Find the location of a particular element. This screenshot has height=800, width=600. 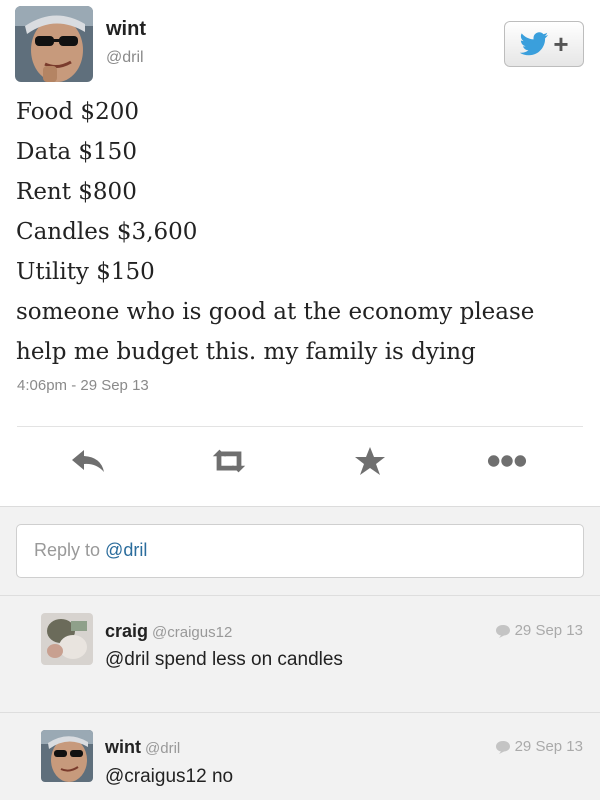

reply-placeholder-mention: @dril is located at coordinates (126, 550).